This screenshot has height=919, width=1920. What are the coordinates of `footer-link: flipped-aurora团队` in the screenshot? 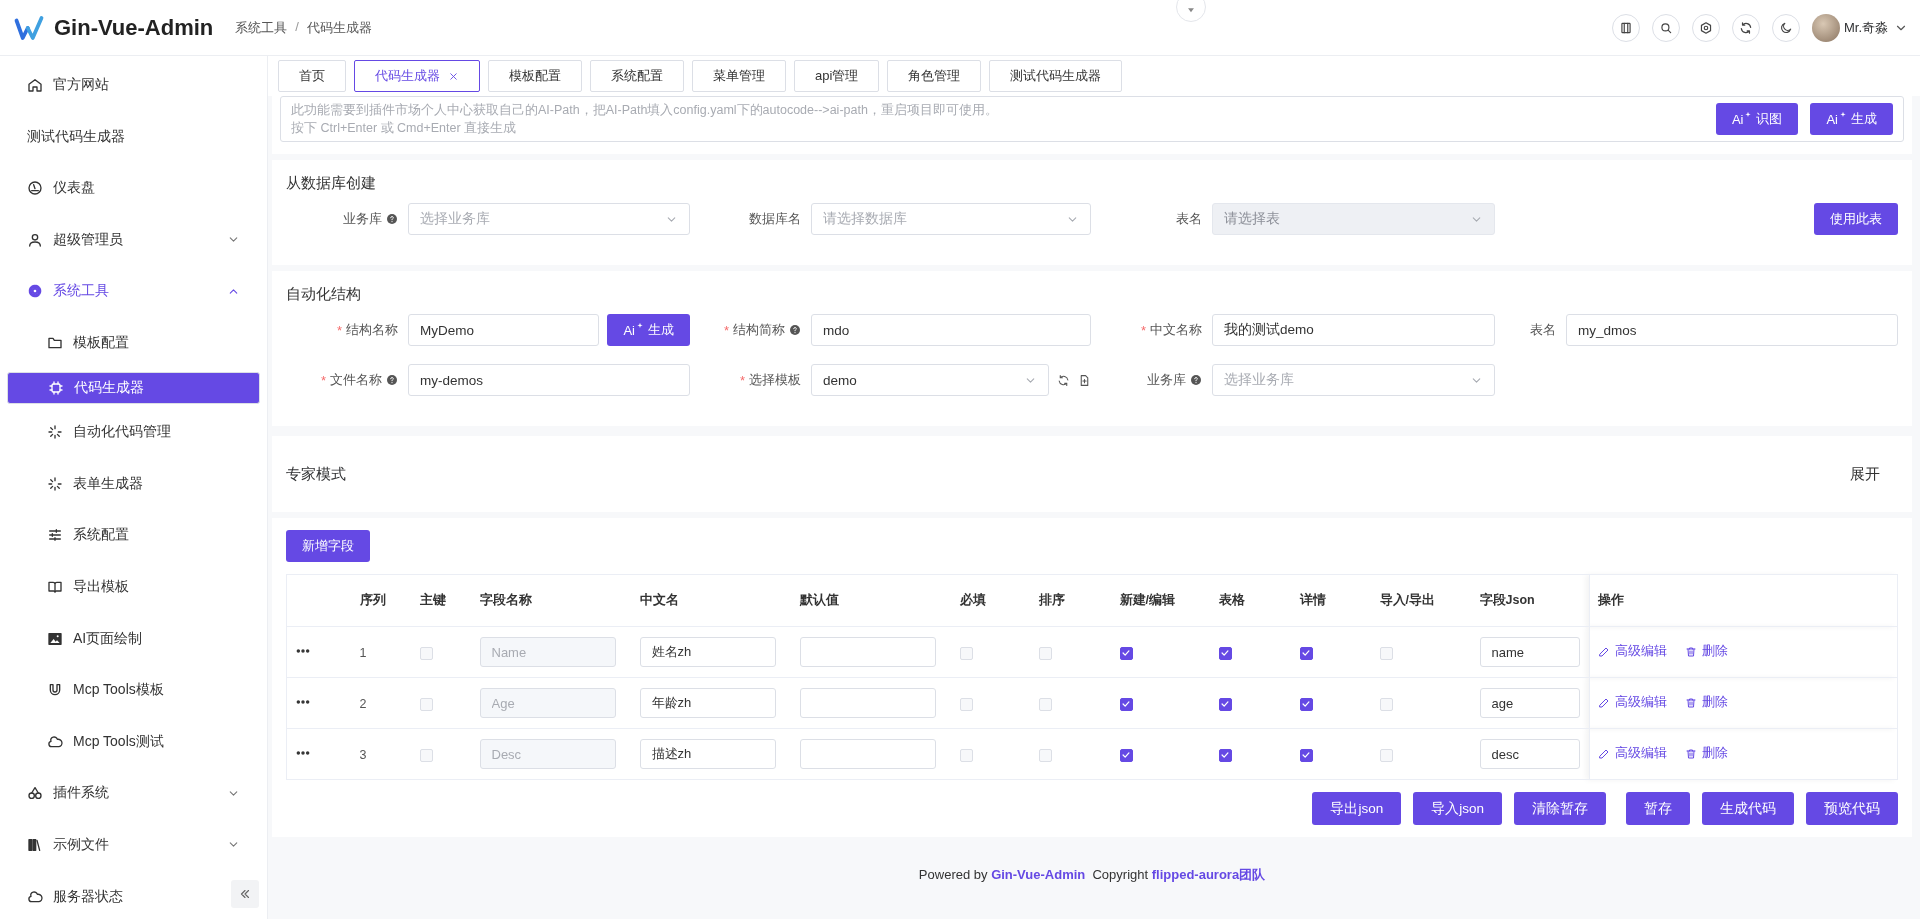 It's located at (1208, 874).